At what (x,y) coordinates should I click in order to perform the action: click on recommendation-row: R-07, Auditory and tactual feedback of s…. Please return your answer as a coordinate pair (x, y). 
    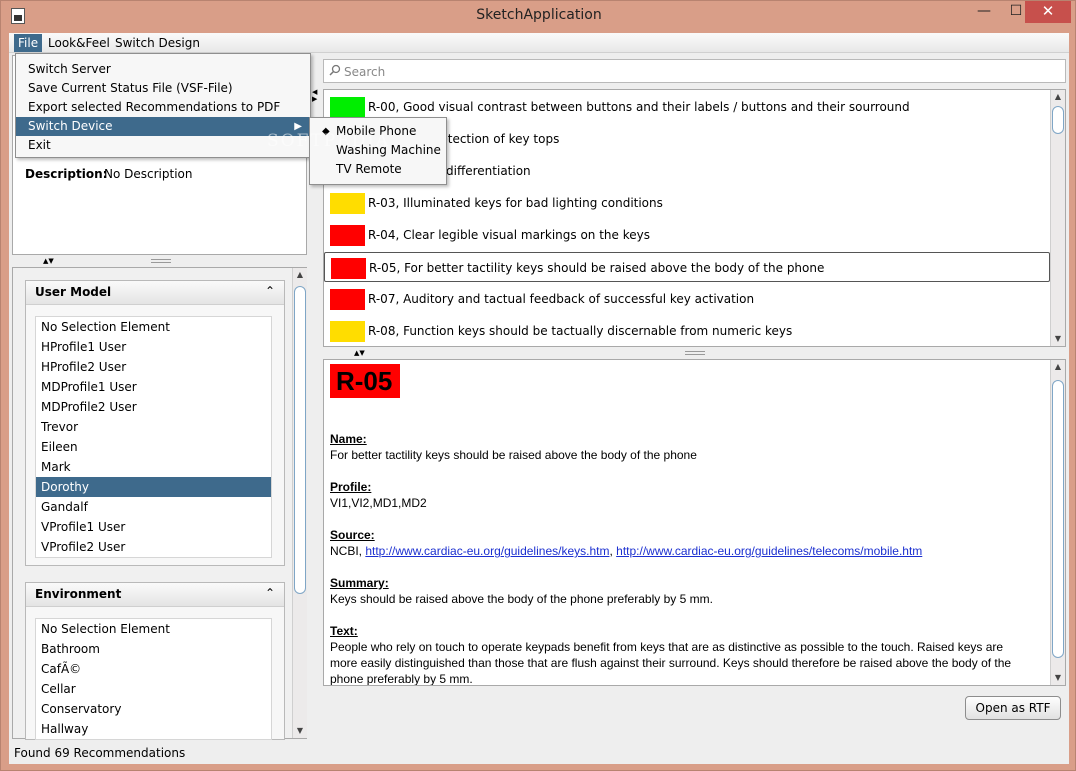
    Looking at the image, I should click on (687, 299).